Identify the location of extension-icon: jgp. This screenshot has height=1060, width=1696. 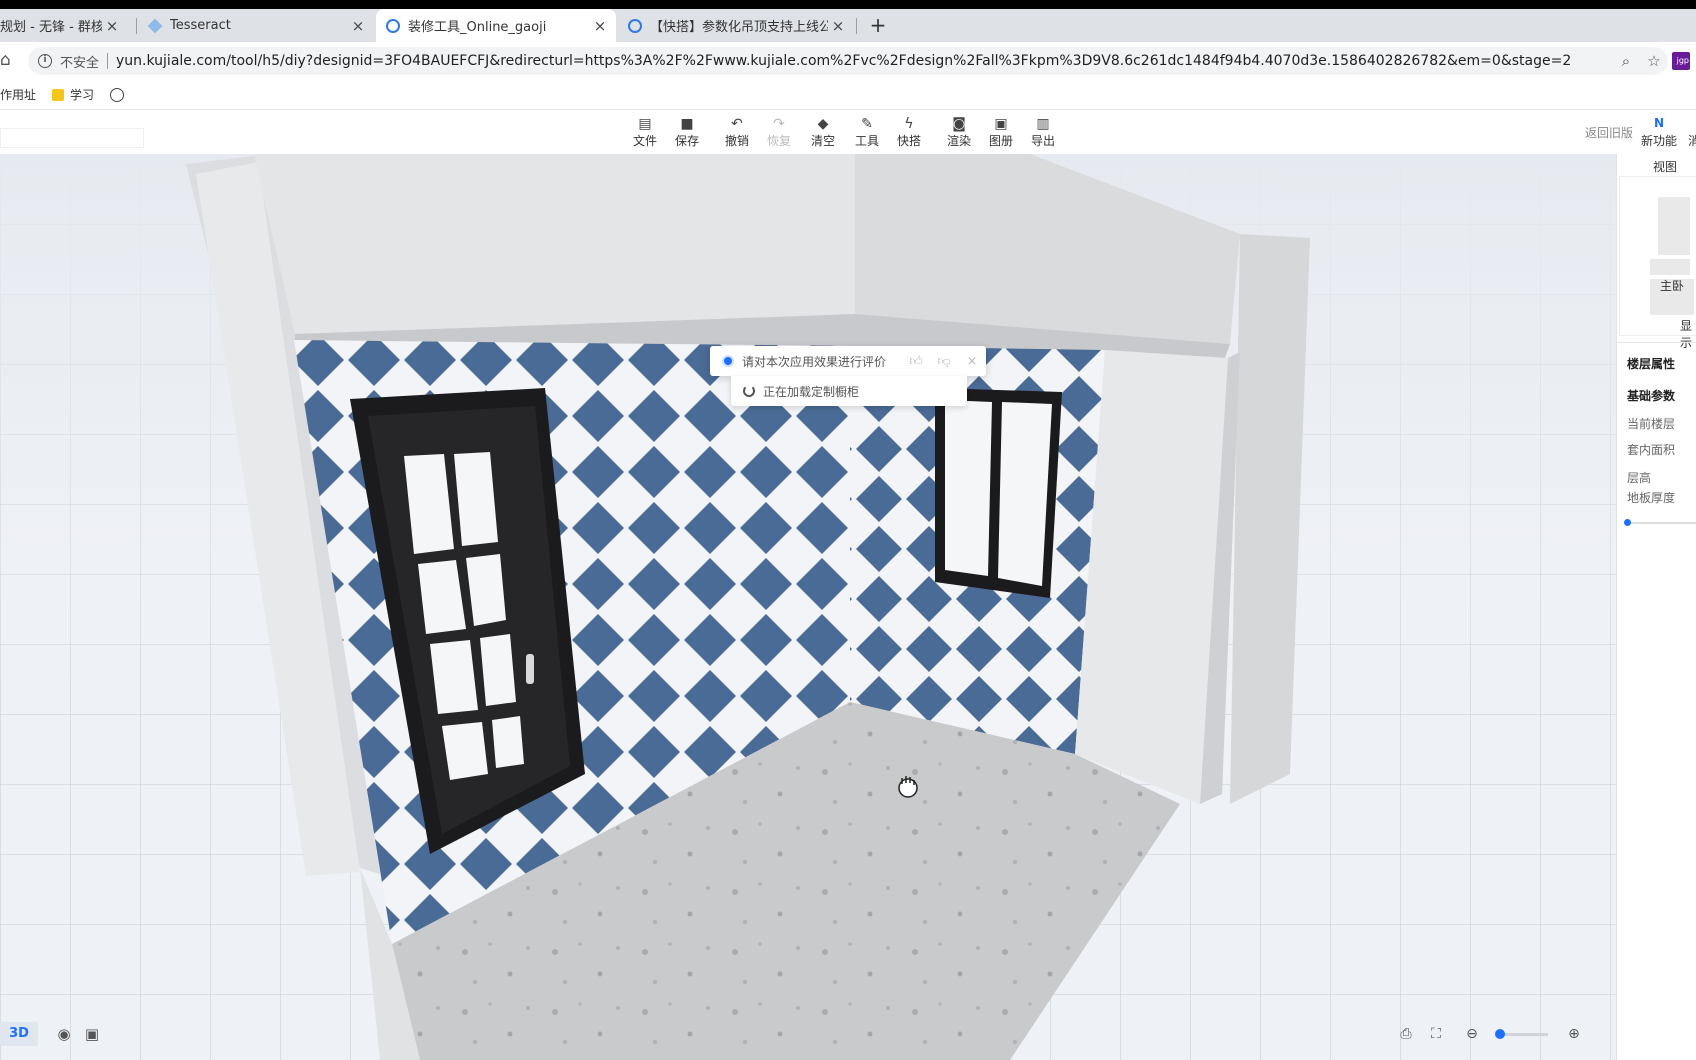
(1681, 61).